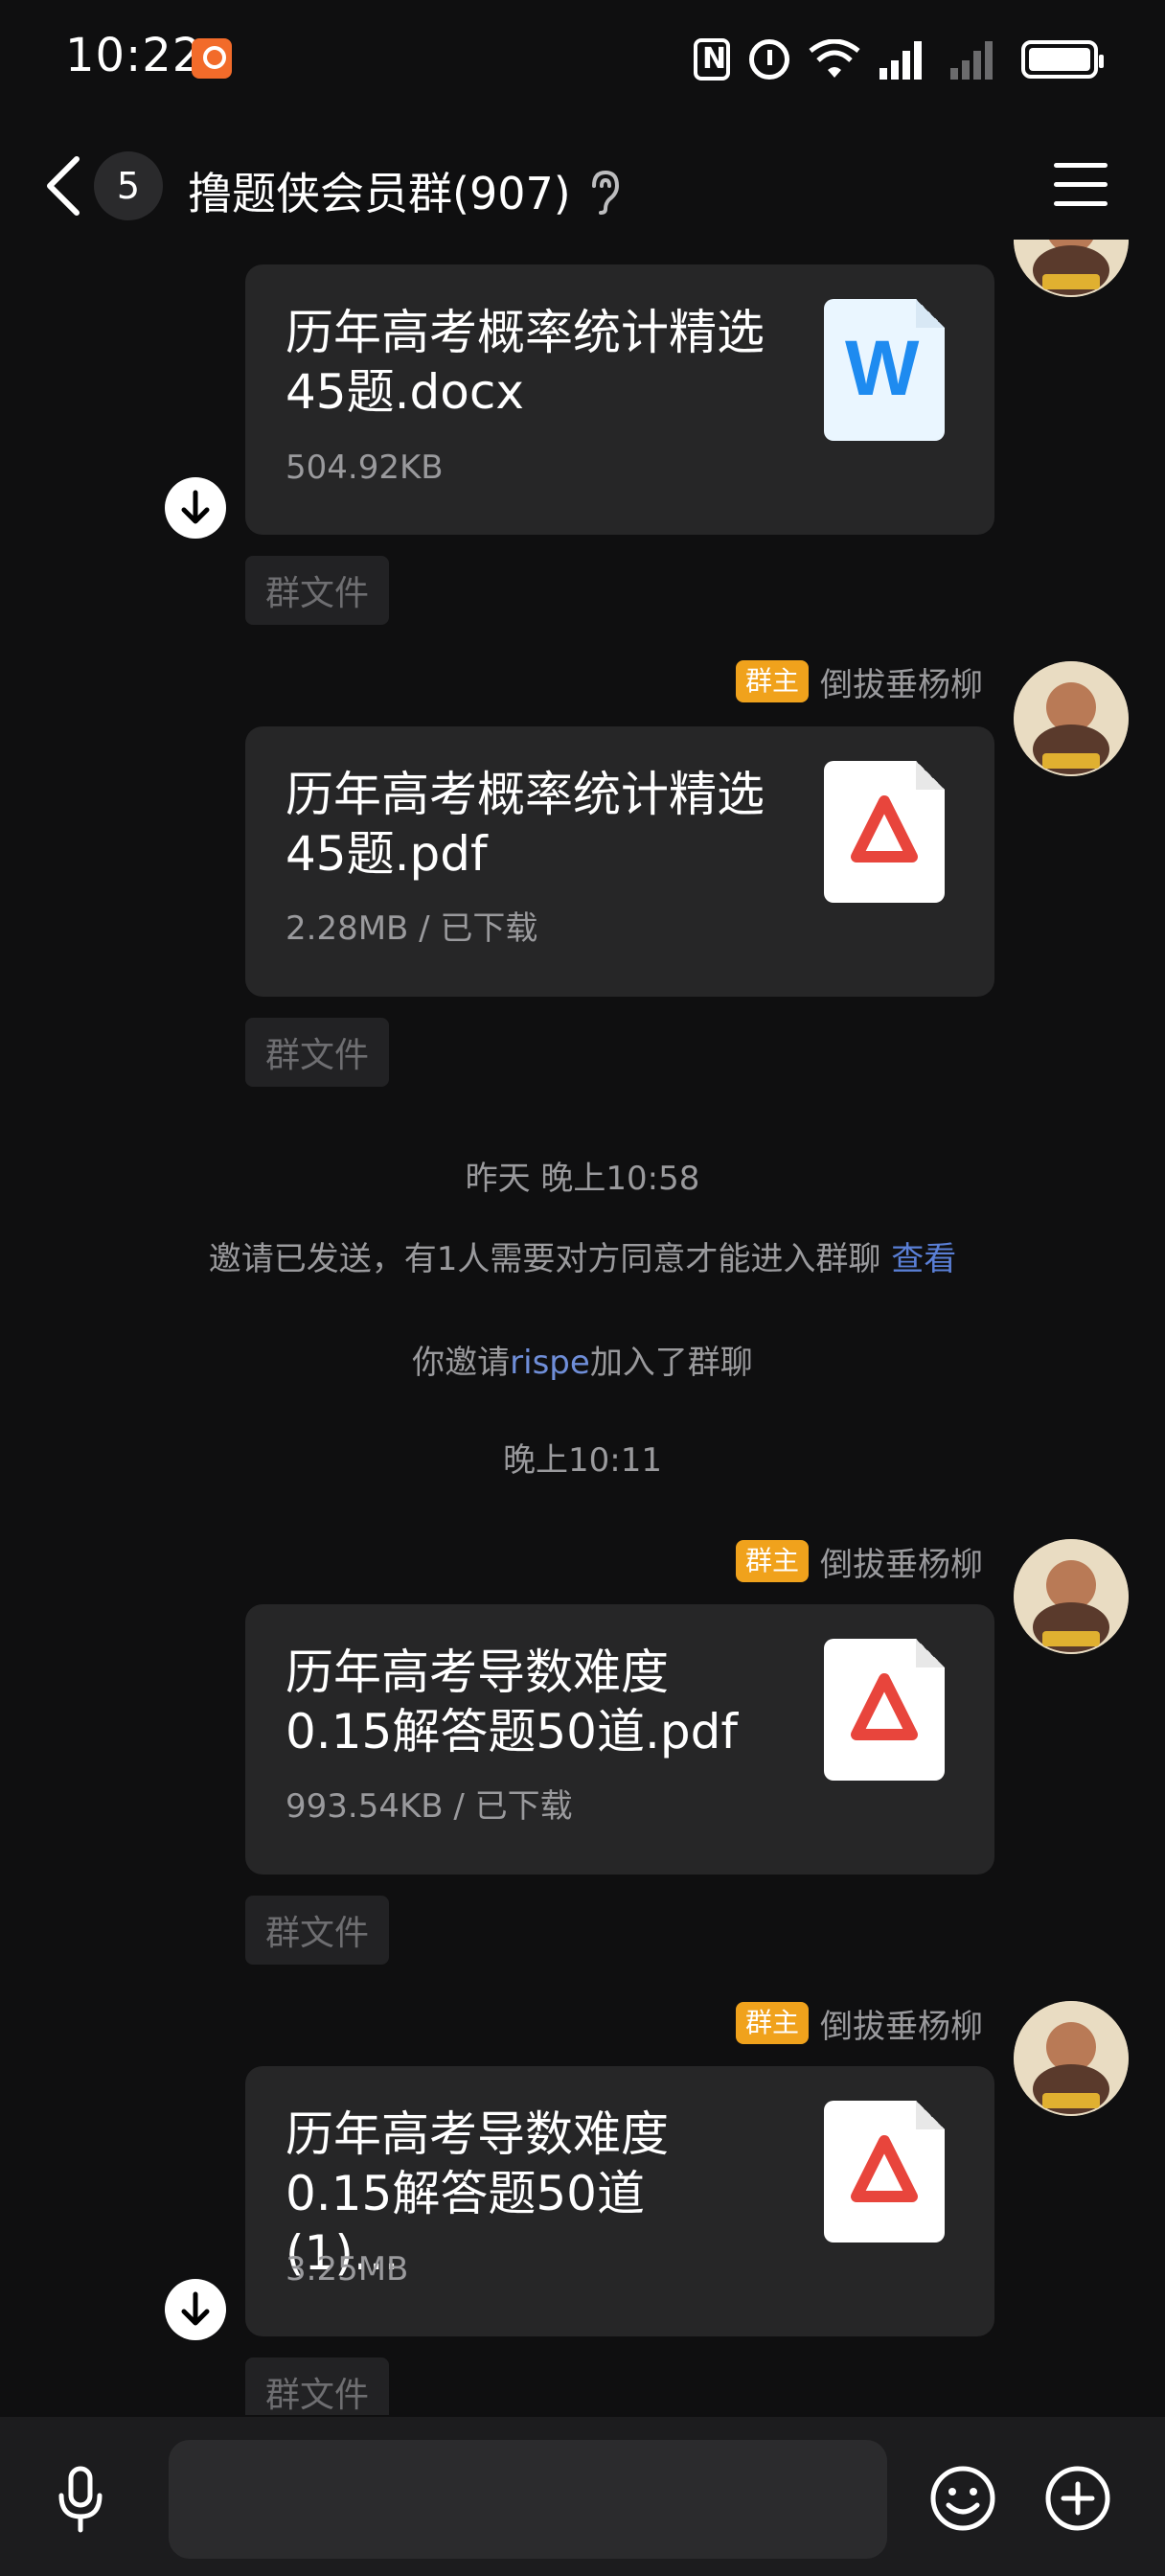  Describe the element at coordinates (582, 187) in the screenshot. I see `chat-header: 5 撸题侠会员群(907)` at that location.